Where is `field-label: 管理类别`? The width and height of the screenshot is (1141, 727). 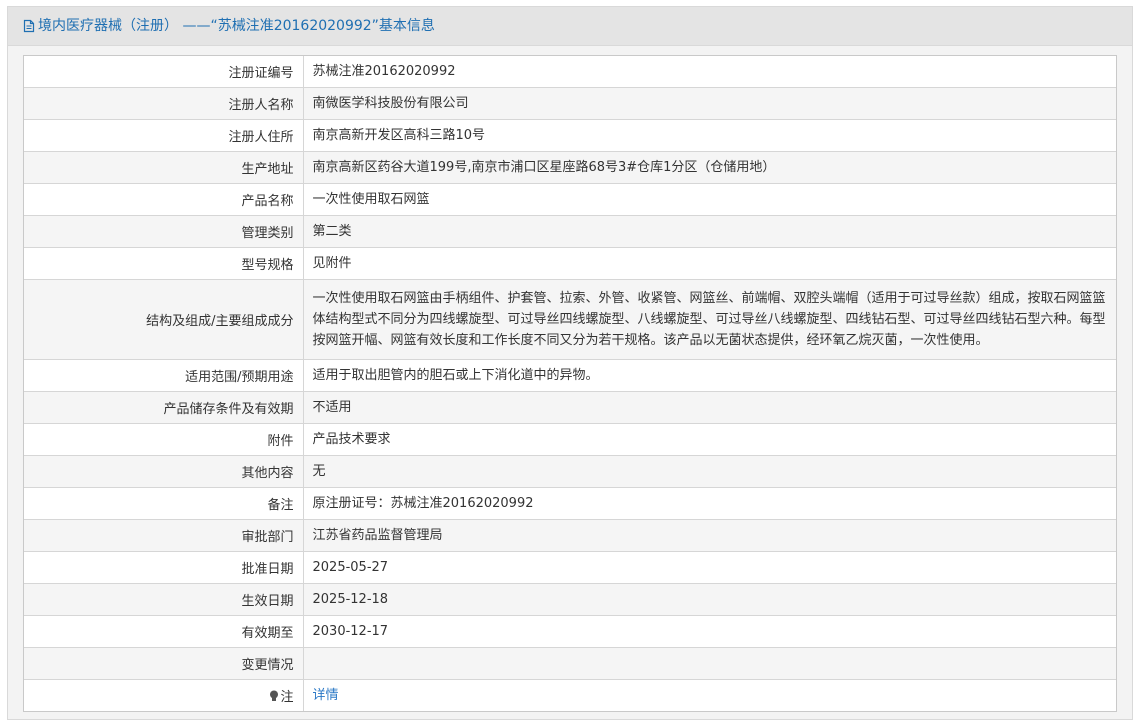
field-label: 管理类别 is located at coordinates (164, 231).